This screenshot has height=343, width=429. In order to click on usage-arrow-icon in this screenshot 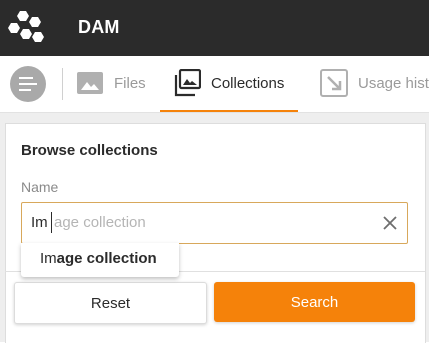, I will do `click(334, 83)`.